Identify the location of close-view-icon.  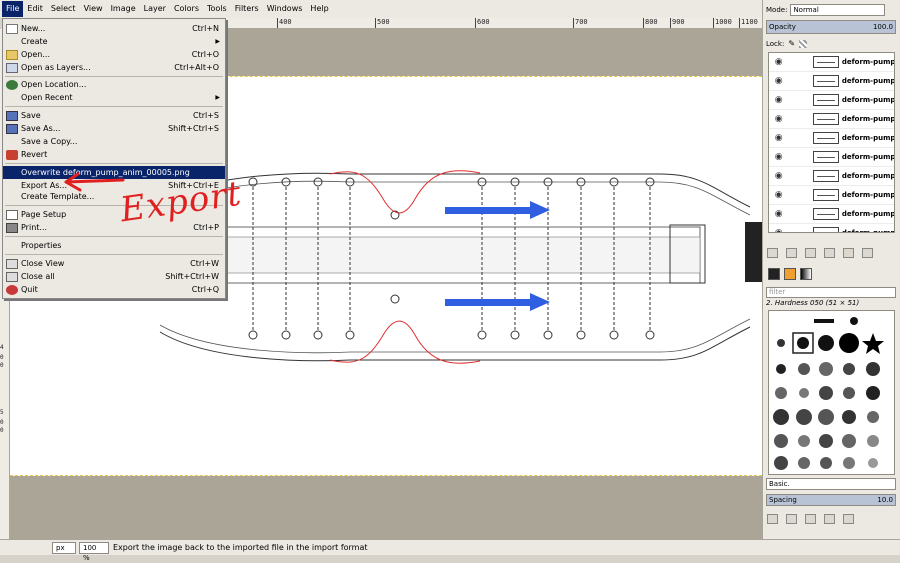
(12, 263).